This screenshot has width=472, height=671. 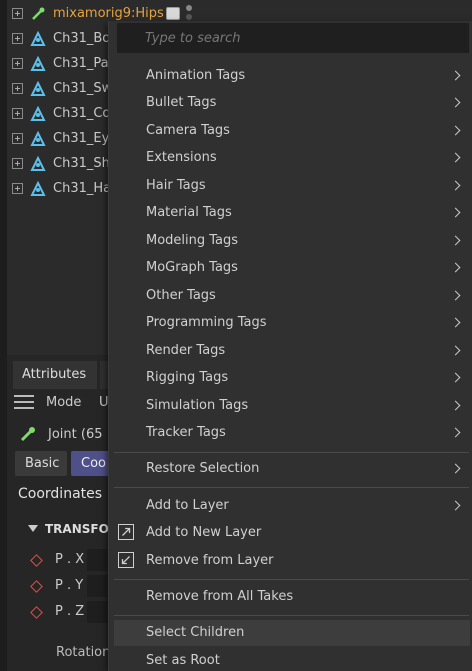 I want to click on menu-item-modeling-tags: Modeling Tags, so click(x=292, y=241).